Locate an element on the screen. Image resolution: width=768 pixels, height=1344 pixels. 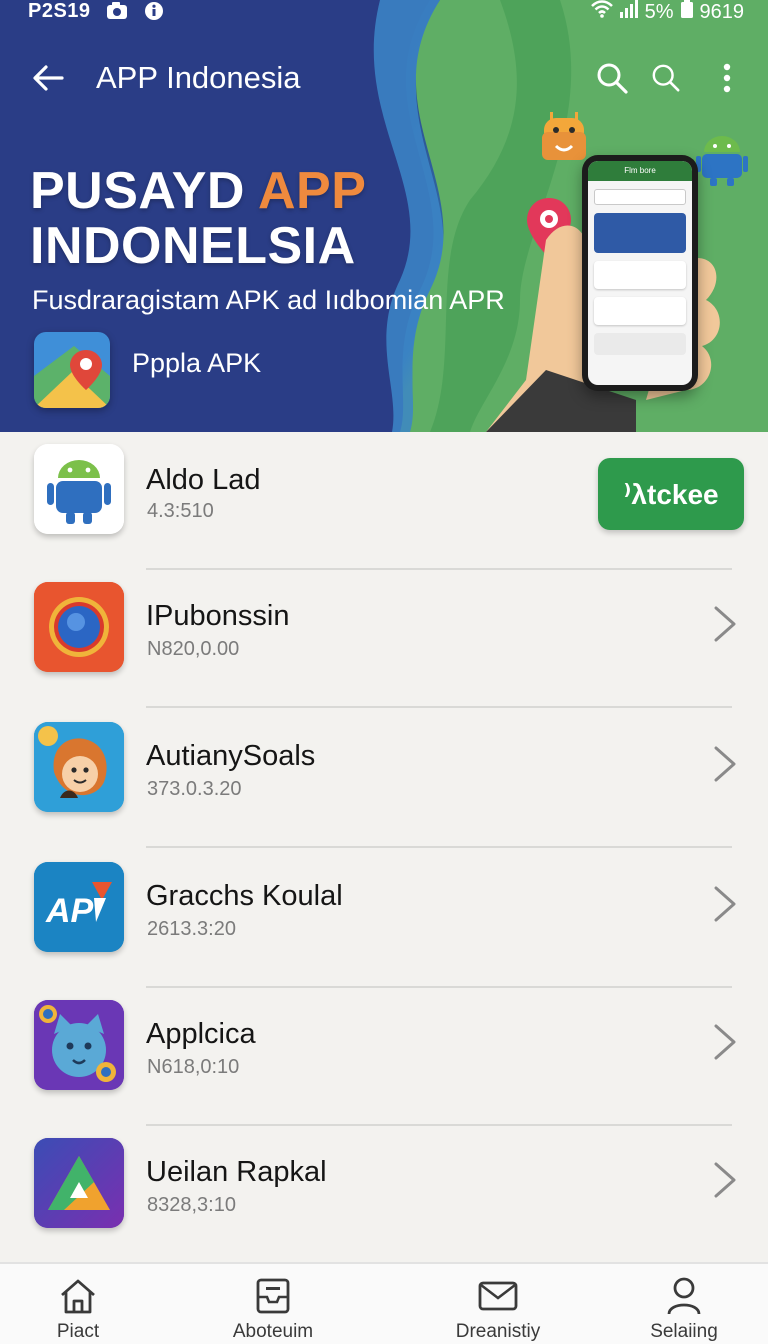
featured-app-label: Pppla APK is located at coordinates (197, 363).